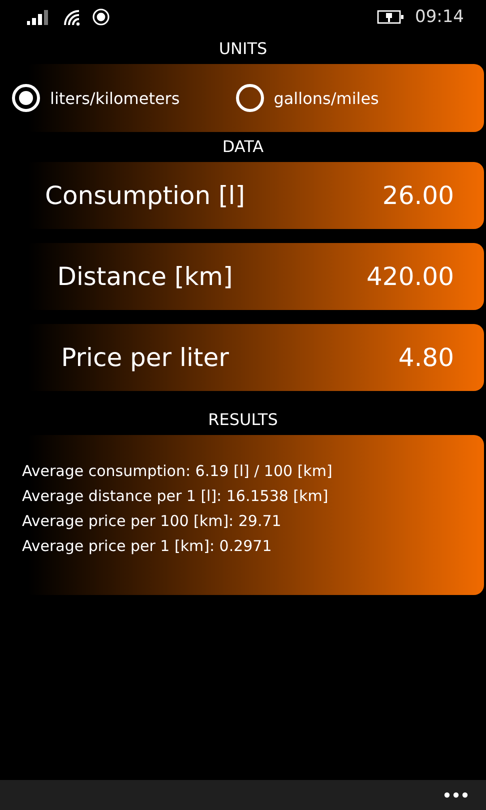  Describe the element at coordinates (152, 521) in the screenshot. I see `result-text: Average price per 100 [km]: 29.71` at that location.